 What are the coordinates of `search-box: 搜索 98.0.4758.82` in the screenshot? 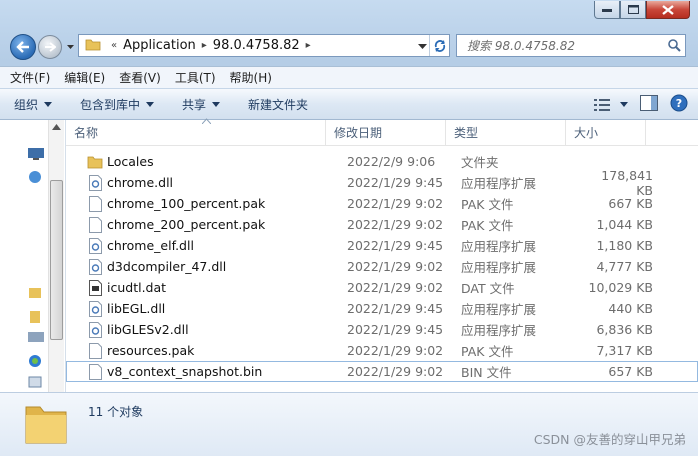 It's located at (571, 45).